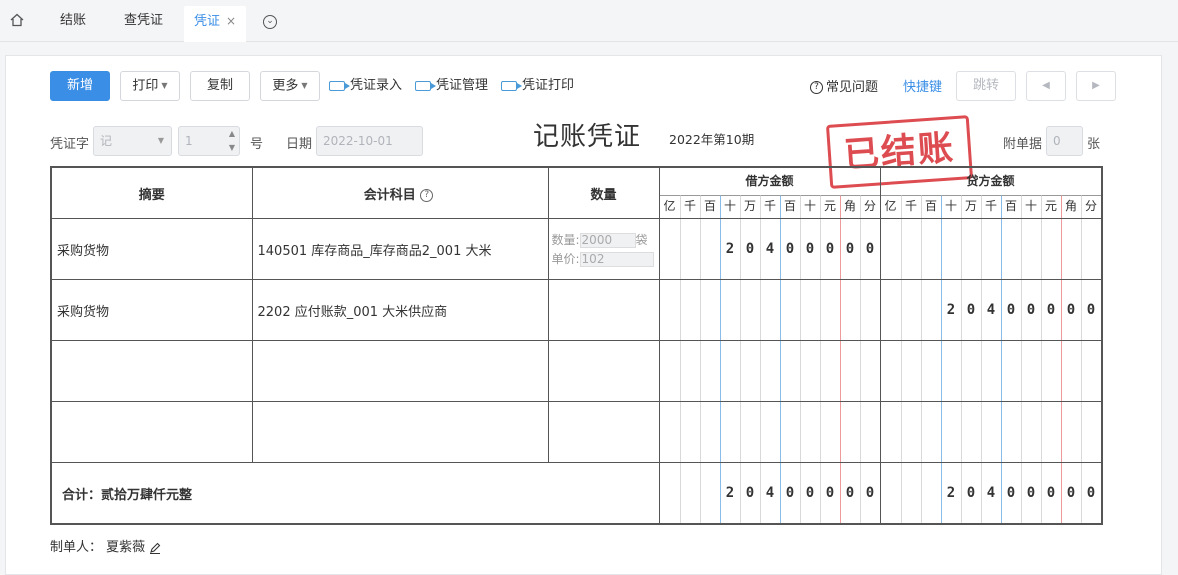 This screenshot has width=1178, height=575. I want to click on total-debit-digits: 20400000, so click(770, 493).